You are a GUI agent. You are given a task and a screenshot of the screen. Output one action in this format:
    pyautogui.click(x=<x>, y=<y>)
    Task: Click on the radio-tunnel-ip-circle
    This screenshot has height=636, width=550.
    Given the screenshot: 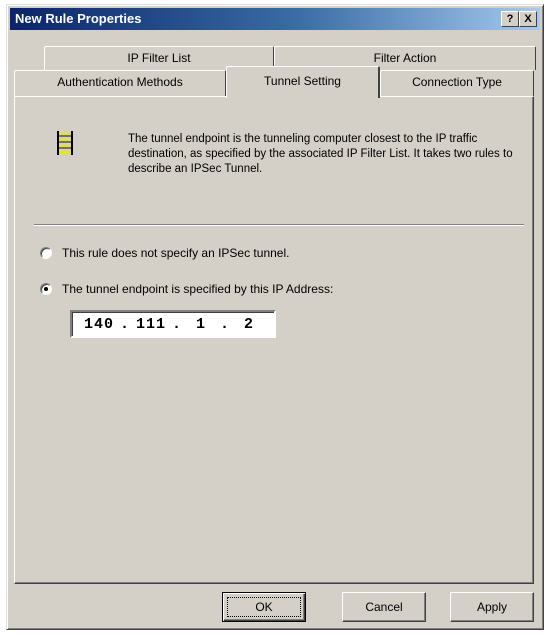 What is the action you would take?
    pyautogui.click(x=46, y=289)
    